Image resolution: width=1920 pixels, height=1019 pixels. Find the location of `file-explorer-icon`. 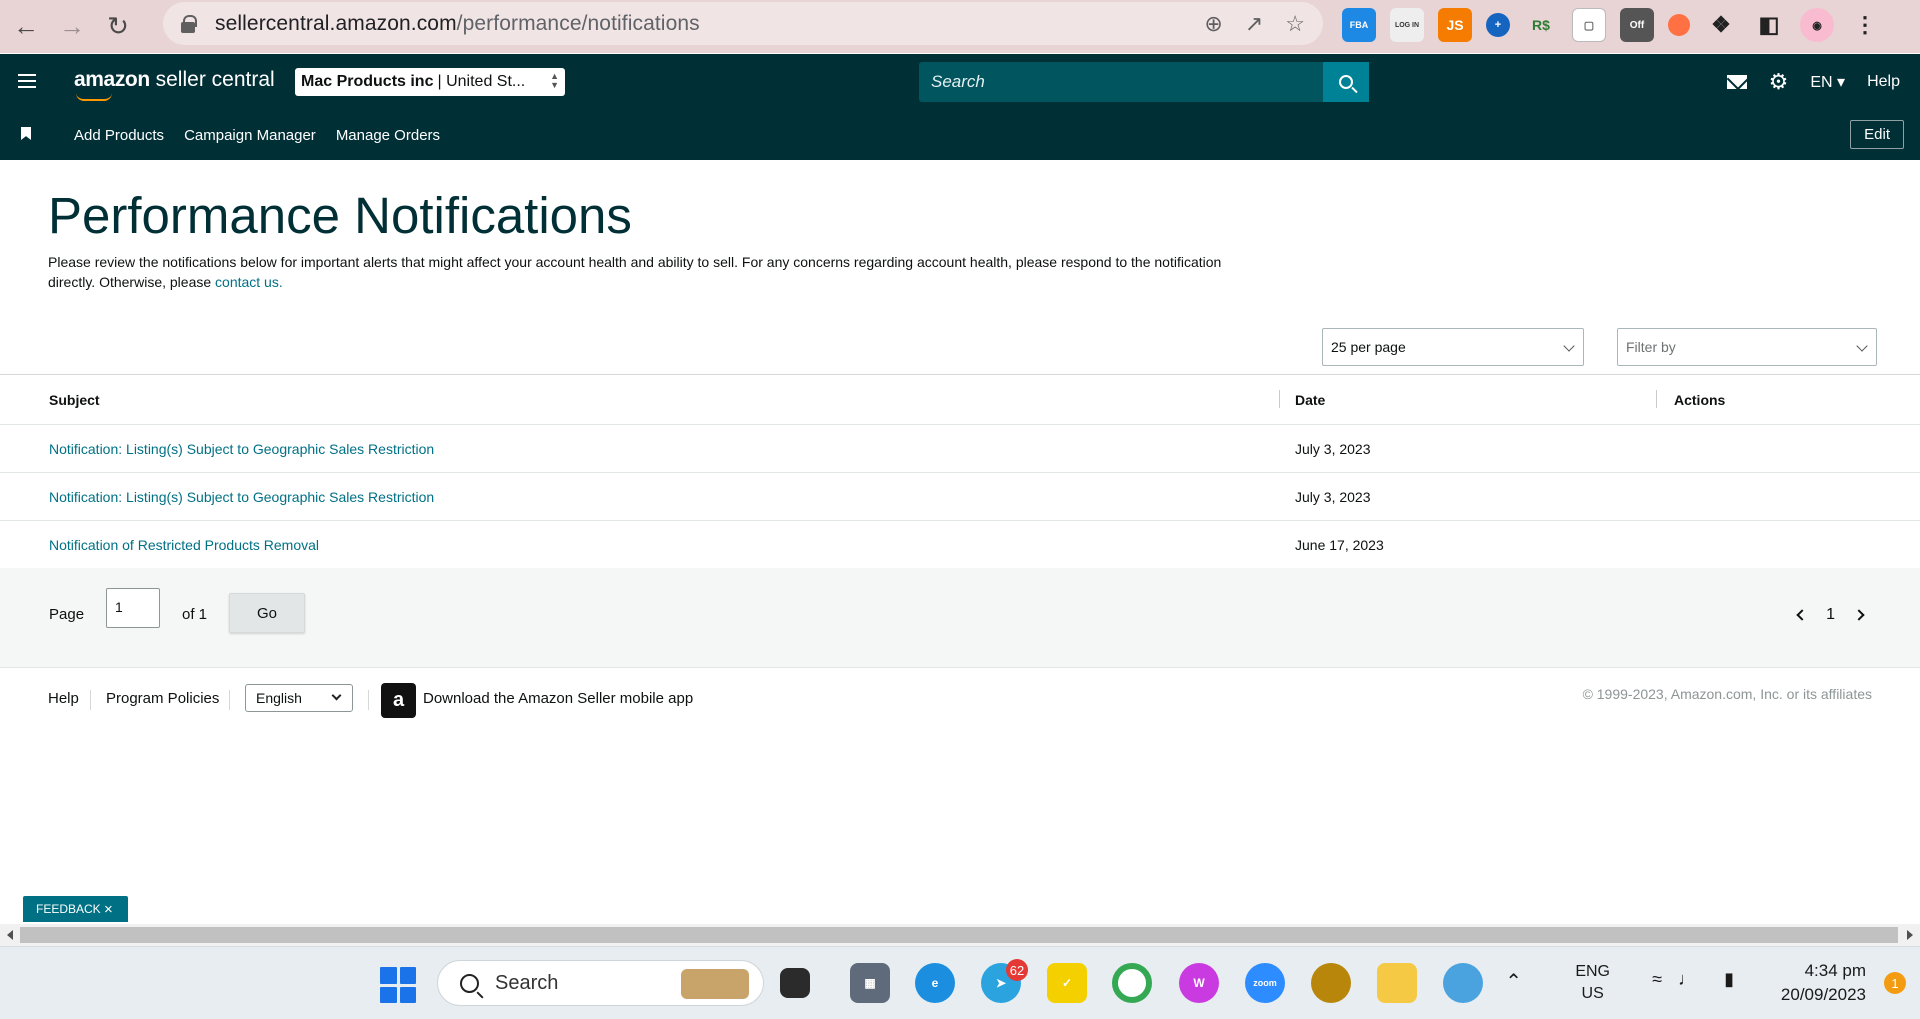

file-explorer-icon is located at coordinates (1397, 983).